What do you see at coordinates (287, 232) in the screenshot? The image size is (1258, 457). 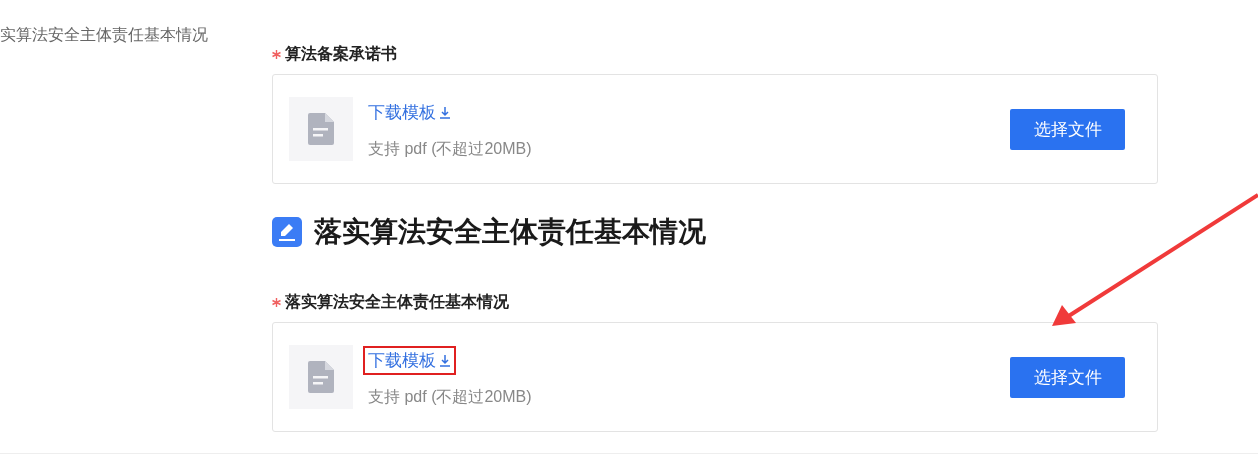 I see `edit-icon` at bounding box center [287, 232].